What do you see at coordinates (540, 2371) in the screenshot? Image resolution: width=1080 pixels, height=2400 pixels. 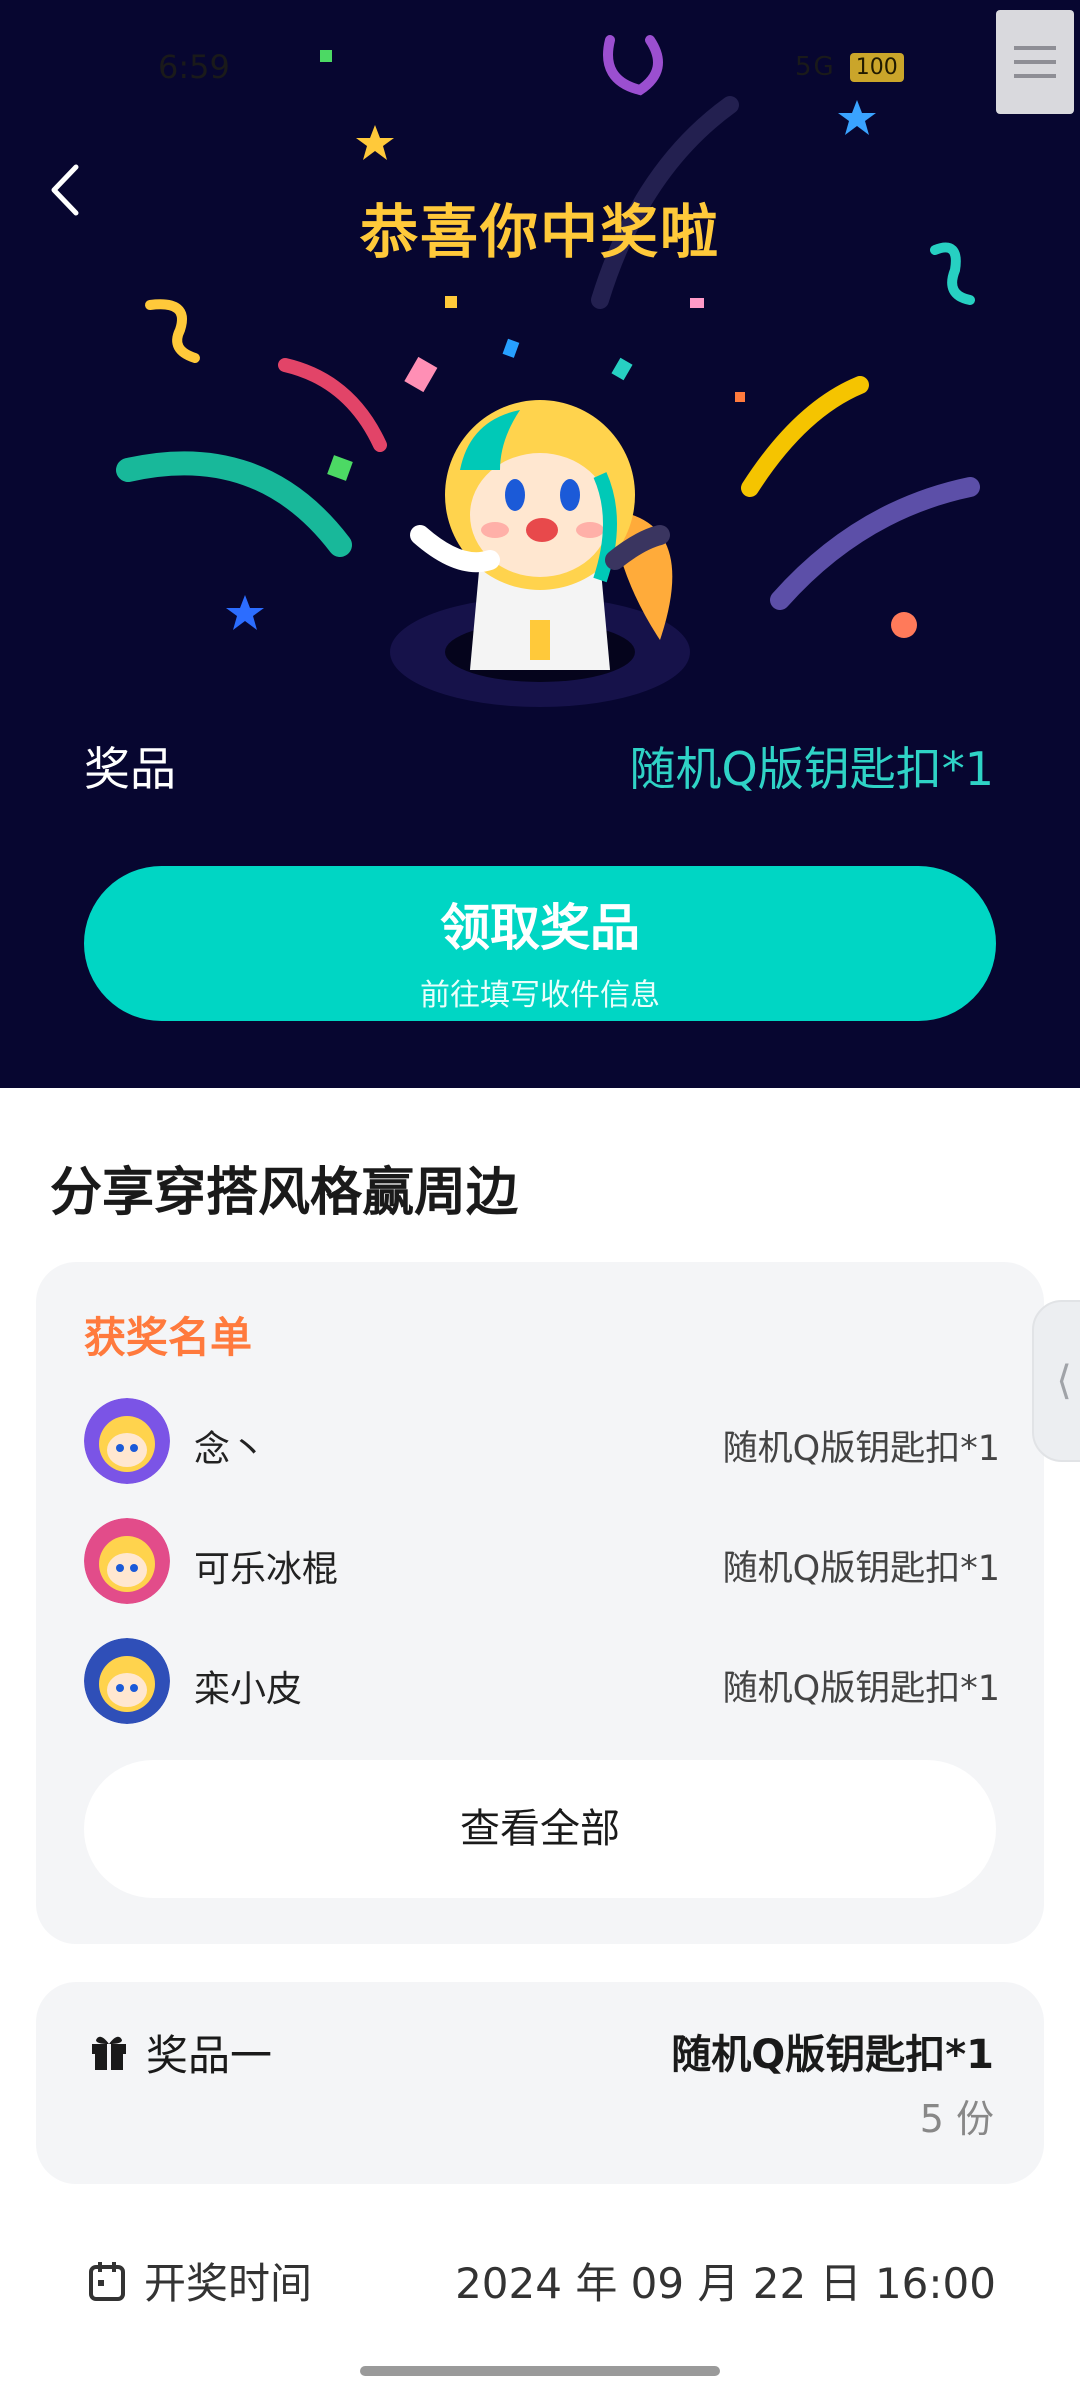 I see `home-indicator` at bounding box center [540, 2371].